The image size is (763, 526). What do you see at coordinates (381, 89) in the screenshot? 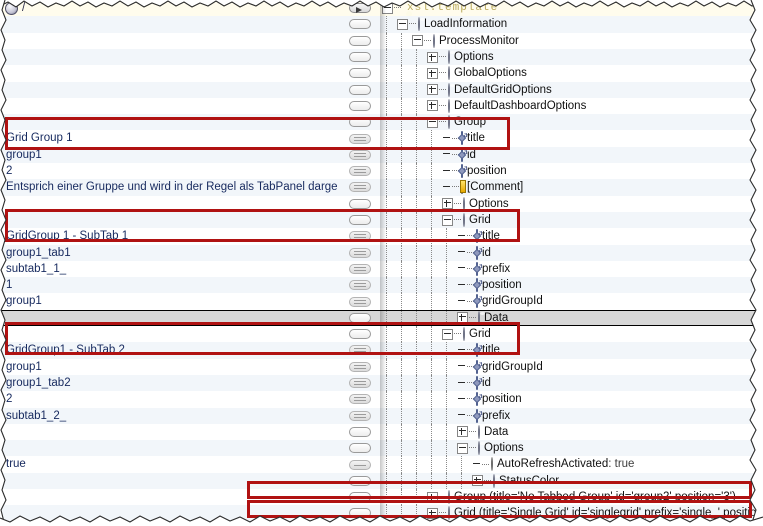
I see `table-row: DefaultGridOptions` at bounding box center [381, 89].